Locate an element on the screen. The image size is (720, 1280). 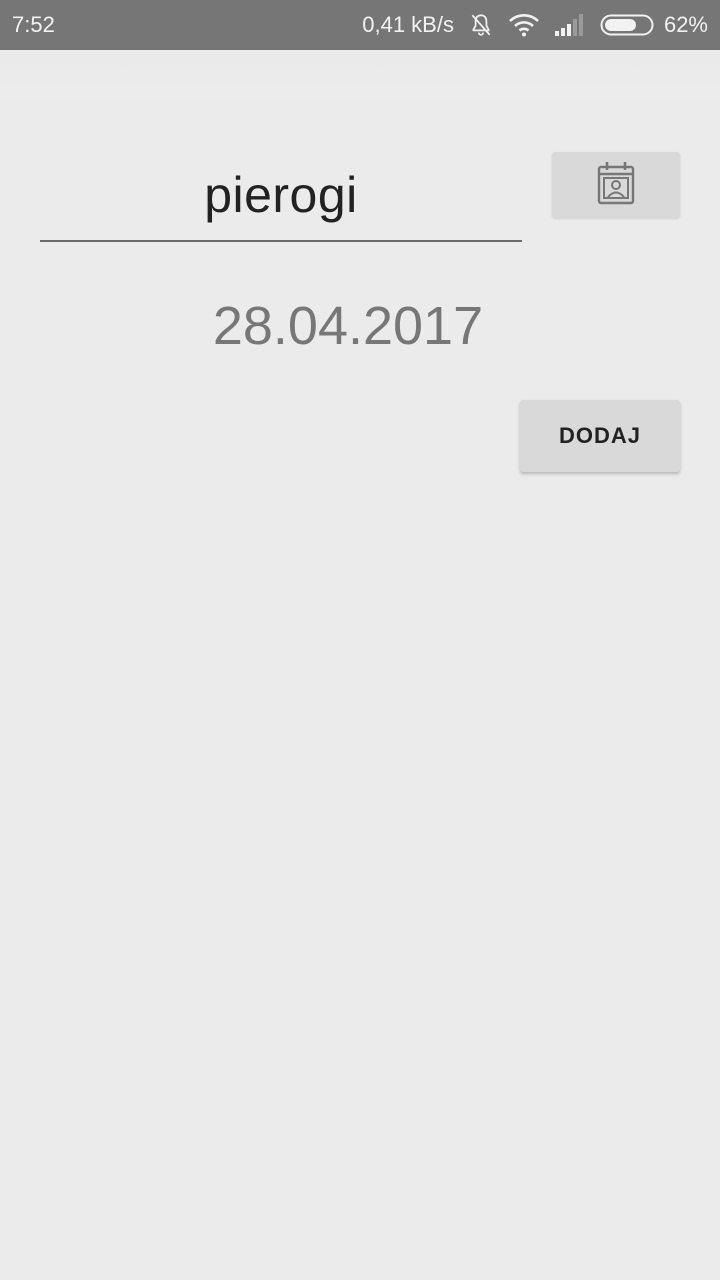
network-speed: 0,41 kB/s is located at coordinates (408, 24).